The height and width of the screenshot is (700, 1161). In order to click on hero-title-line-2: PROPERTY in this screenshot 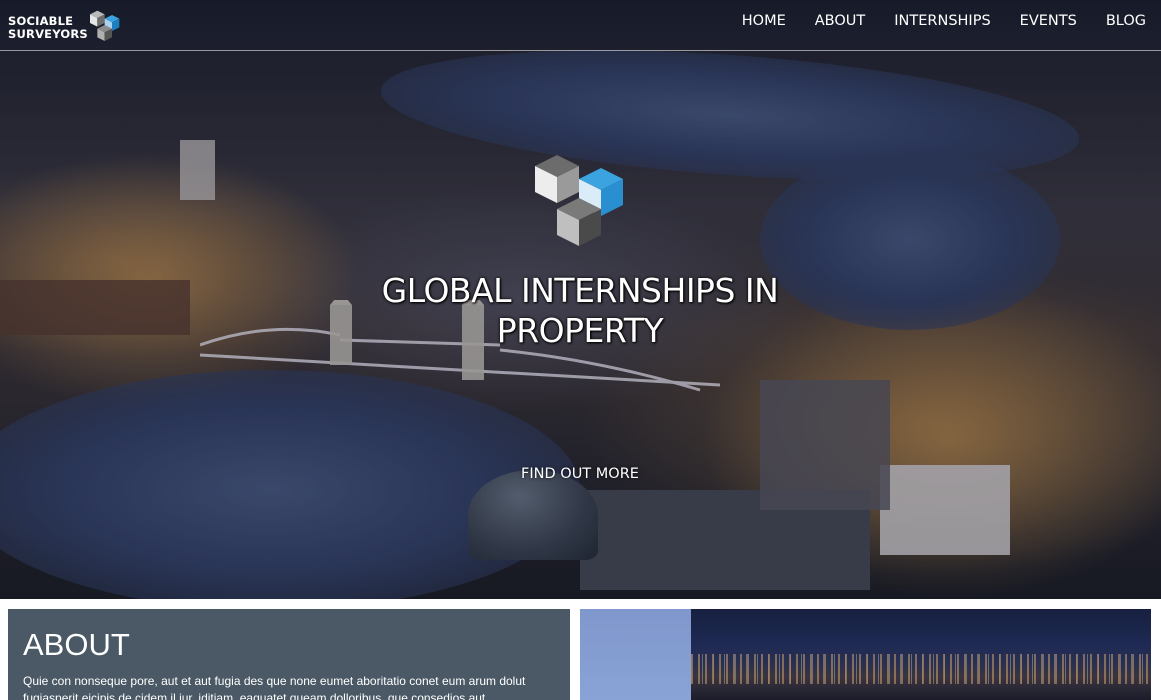, I will do `click(580, 330)`.